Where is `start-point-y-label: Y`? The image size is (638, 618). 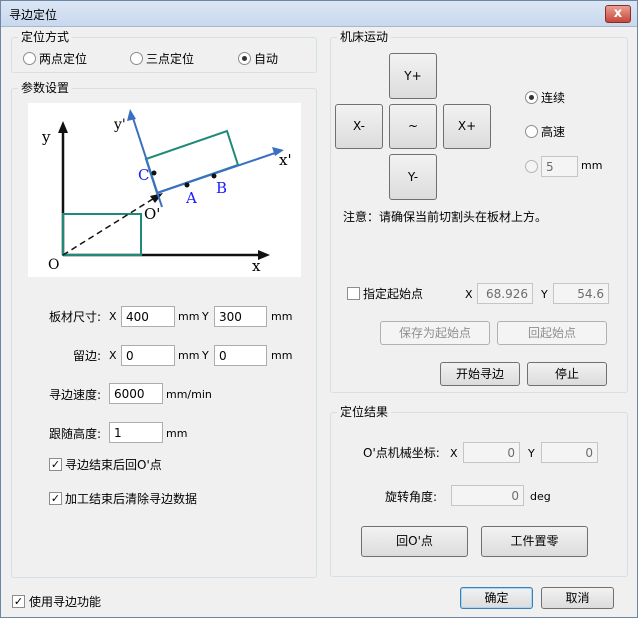 start-point-y-label: Y is located at coordinates (544, 294).